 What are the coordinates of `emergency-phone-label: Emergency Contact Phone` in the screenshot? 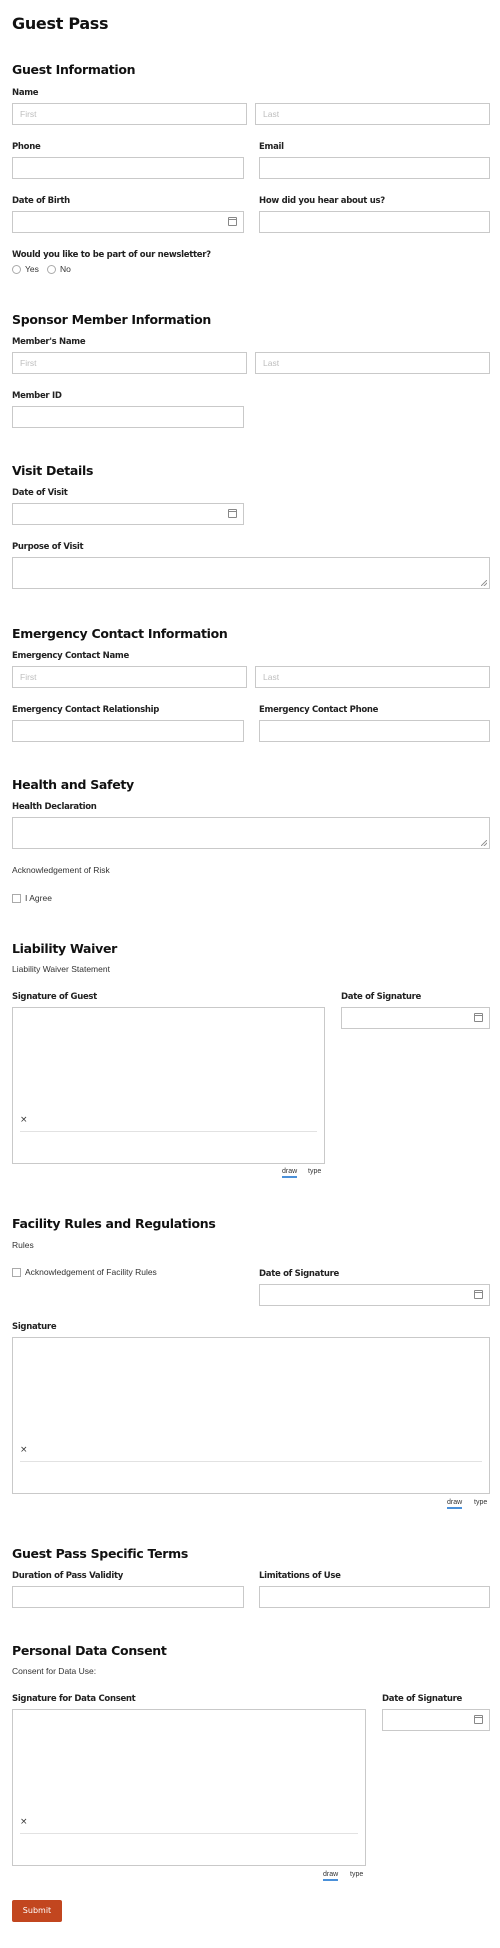 It's located at (319, 710).